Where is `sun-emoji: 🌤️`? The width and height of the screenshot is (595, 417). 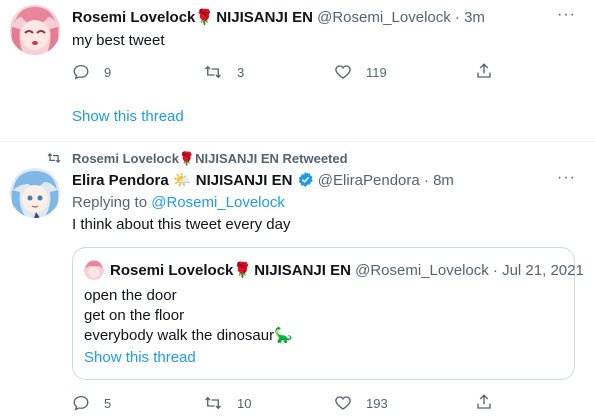
sun-emoji: 🌤️ is located at coordinates (182, 180).